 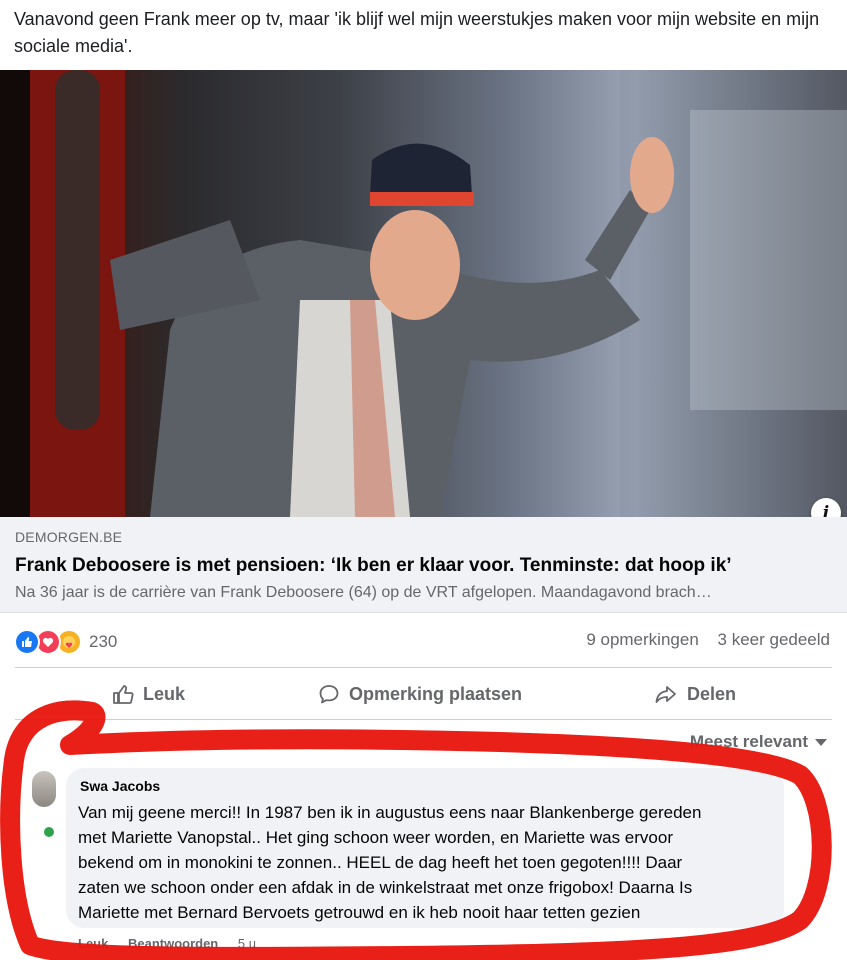 What do you see at coordinates (422, 199) in the screenshot?
I see `cap-band` at bounding box center [422, 199].